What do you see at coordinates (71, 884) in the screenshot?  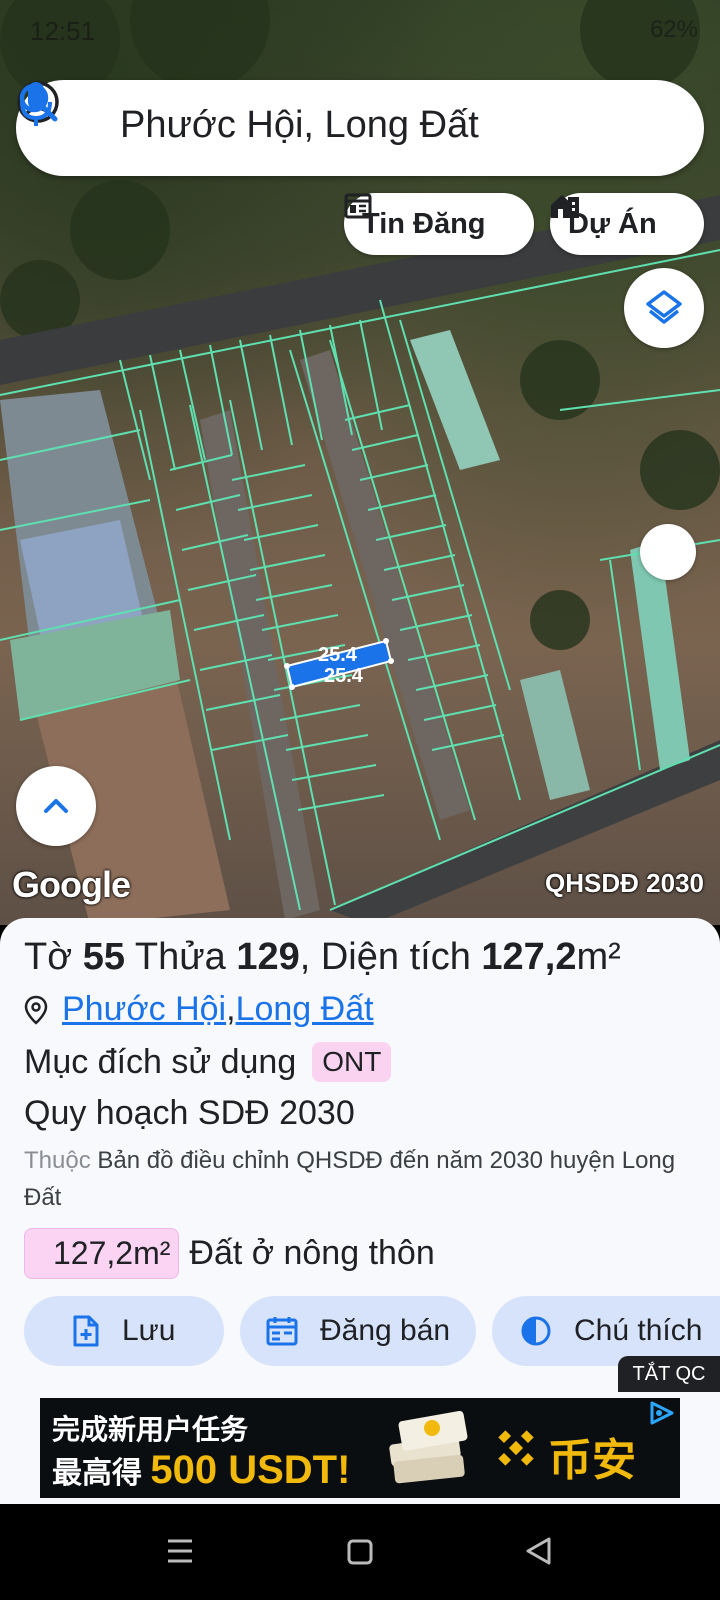 I see `google-logo: Google` at bounding box center [71, 884].